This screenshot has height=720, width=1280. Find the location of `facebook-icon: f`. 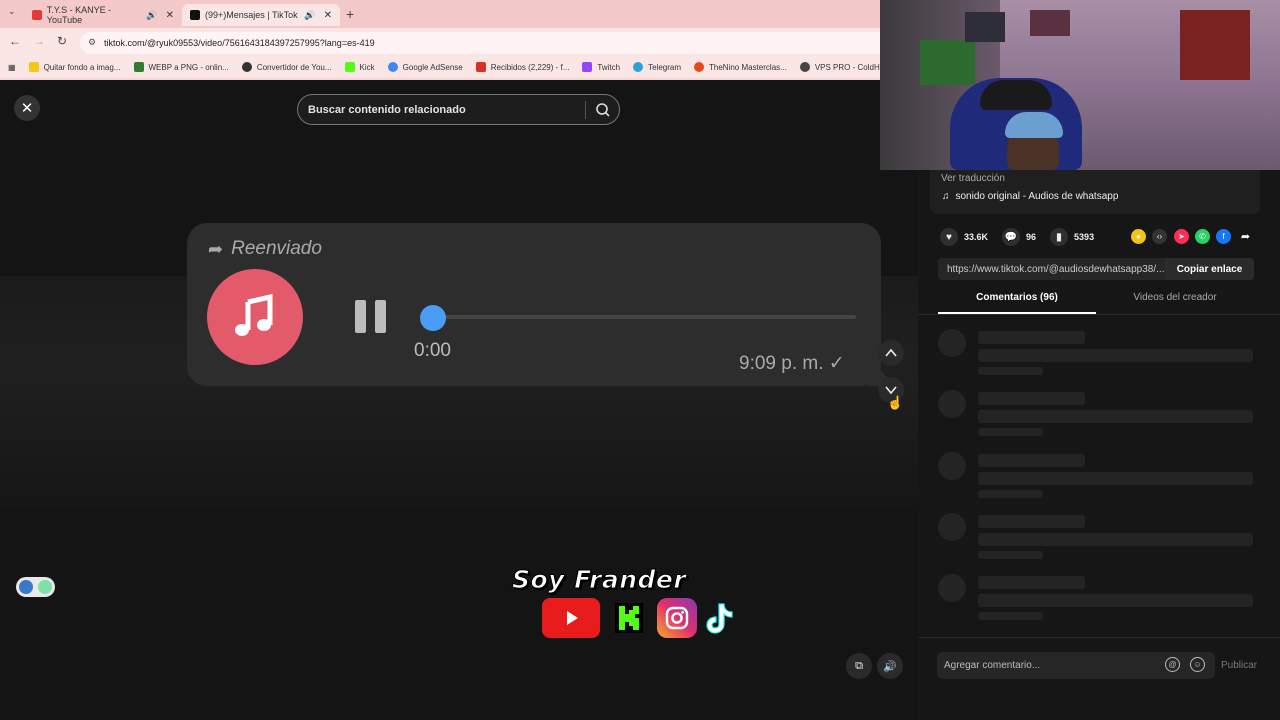

facebook-icon: f is located at coordinates (1223, 236).